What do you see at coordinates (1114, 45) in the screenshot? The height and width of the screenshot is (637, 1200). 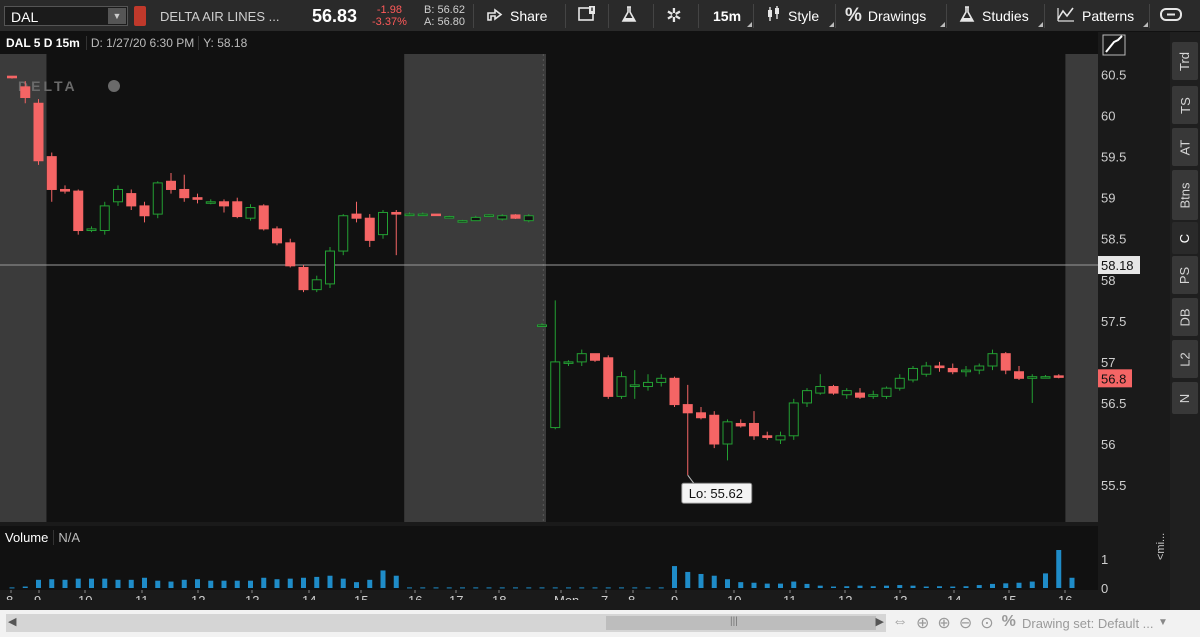 I see `drawing-tool-icon` at bounding box center [1114, 45].